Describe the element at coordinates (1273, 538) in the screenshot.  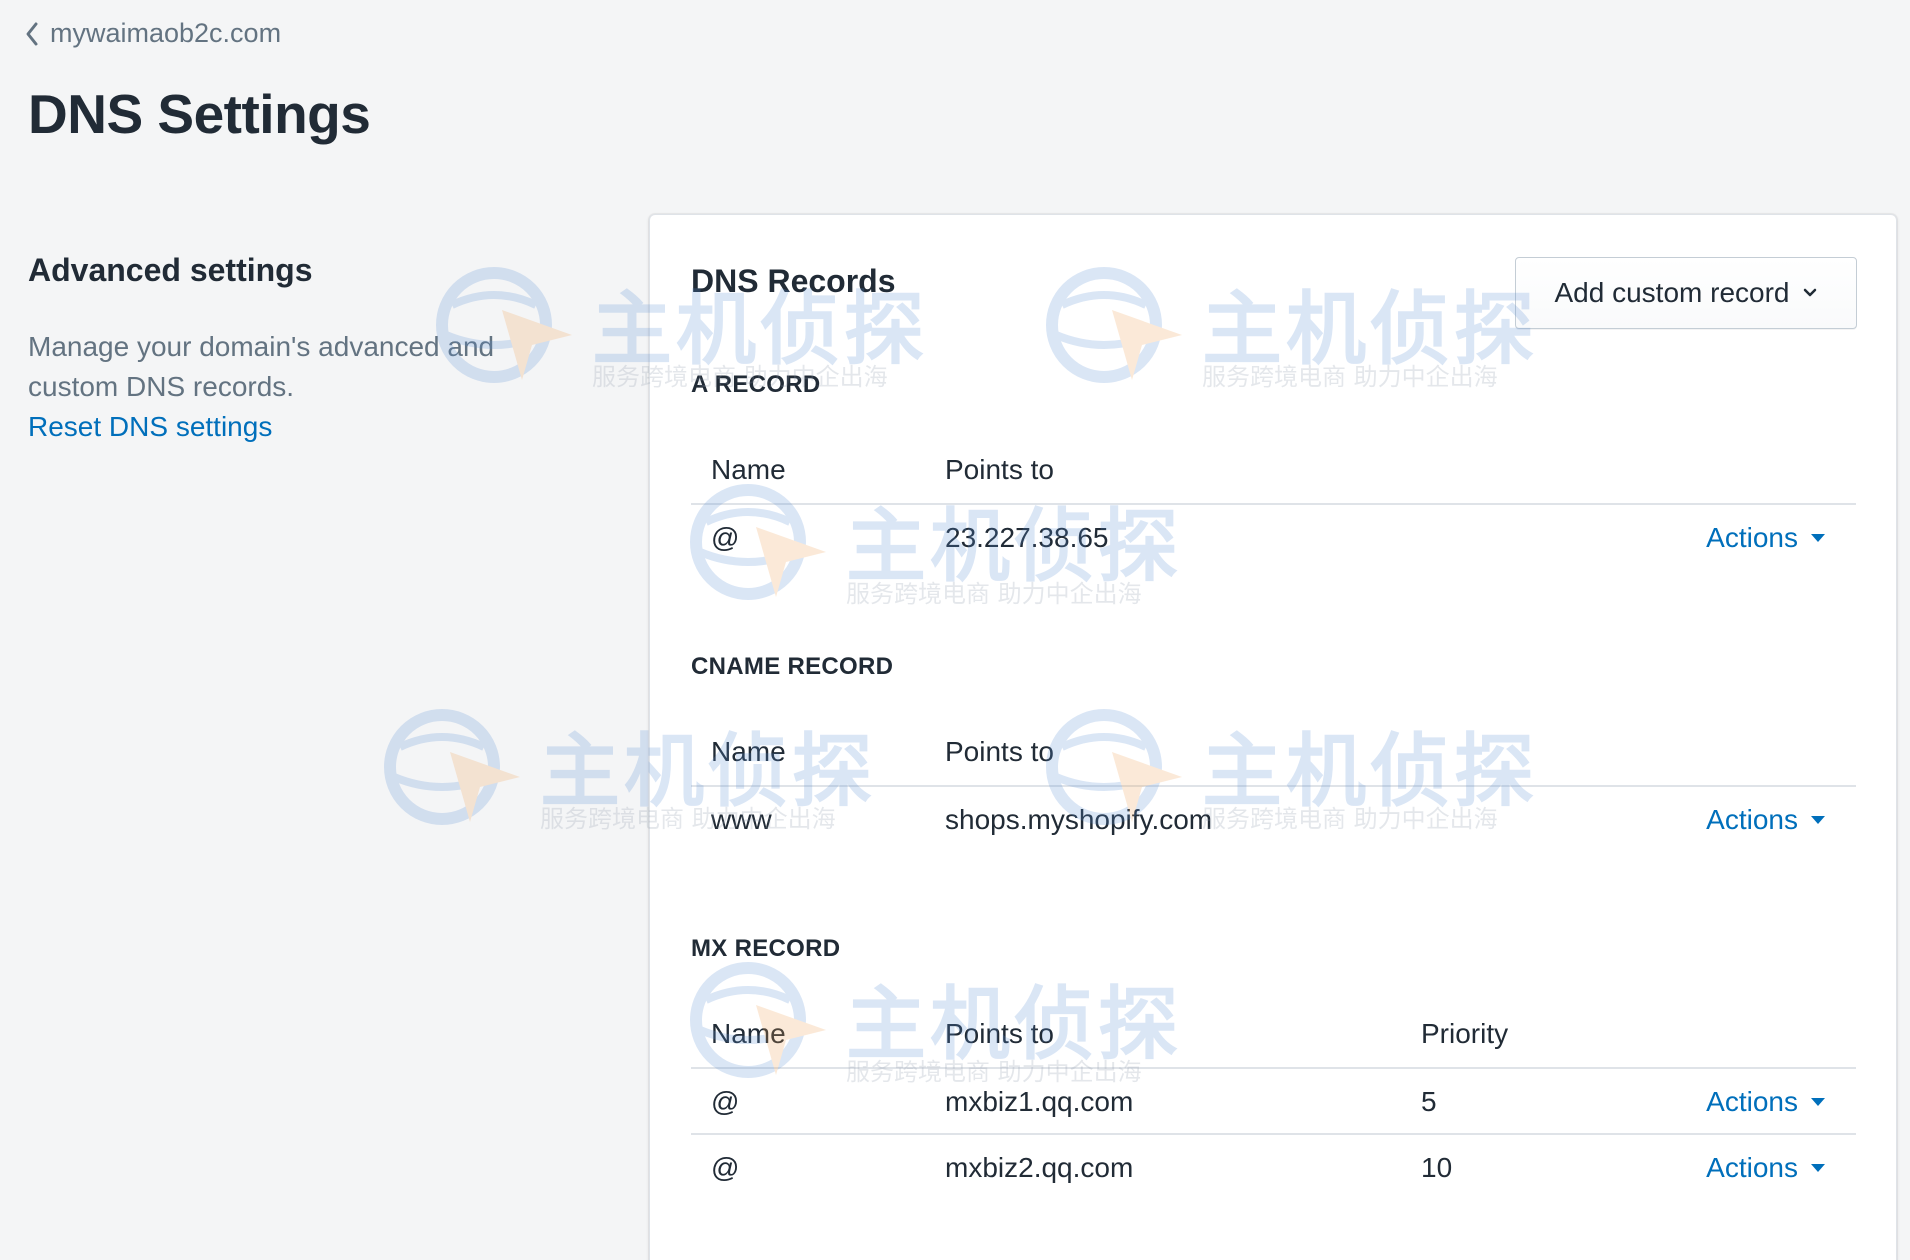
I see `table-row: @ 23.227.38.65 Actions` at that location.